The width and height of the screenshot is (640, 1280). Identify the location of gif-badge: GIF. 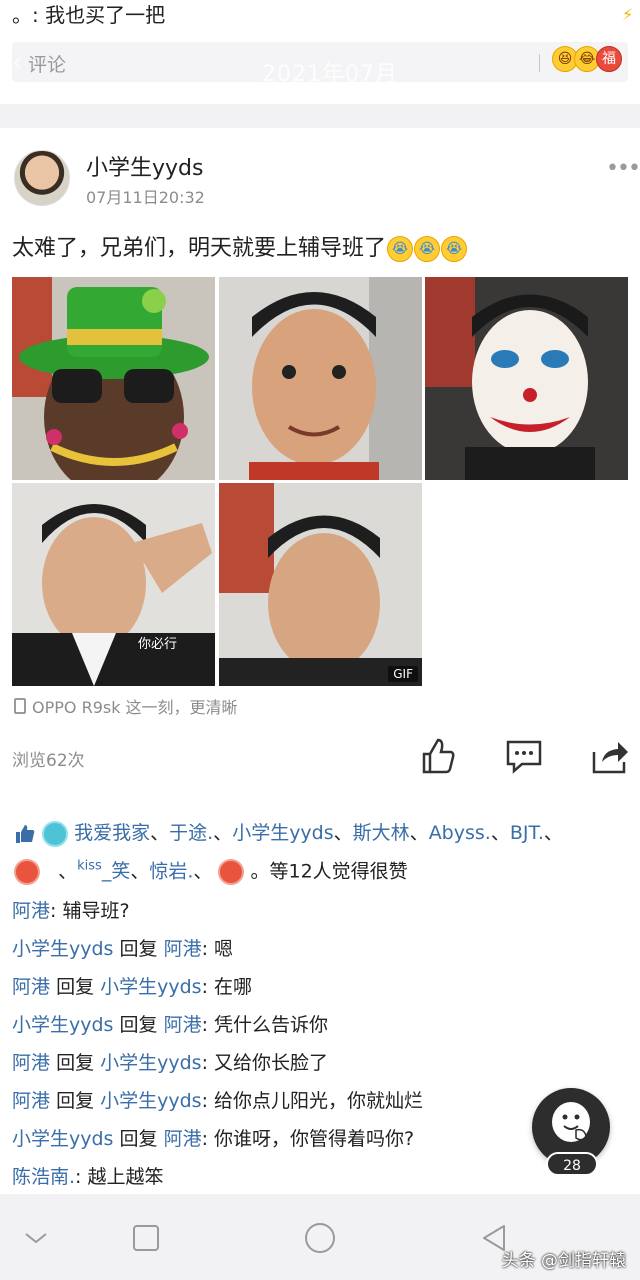
(403, 674).